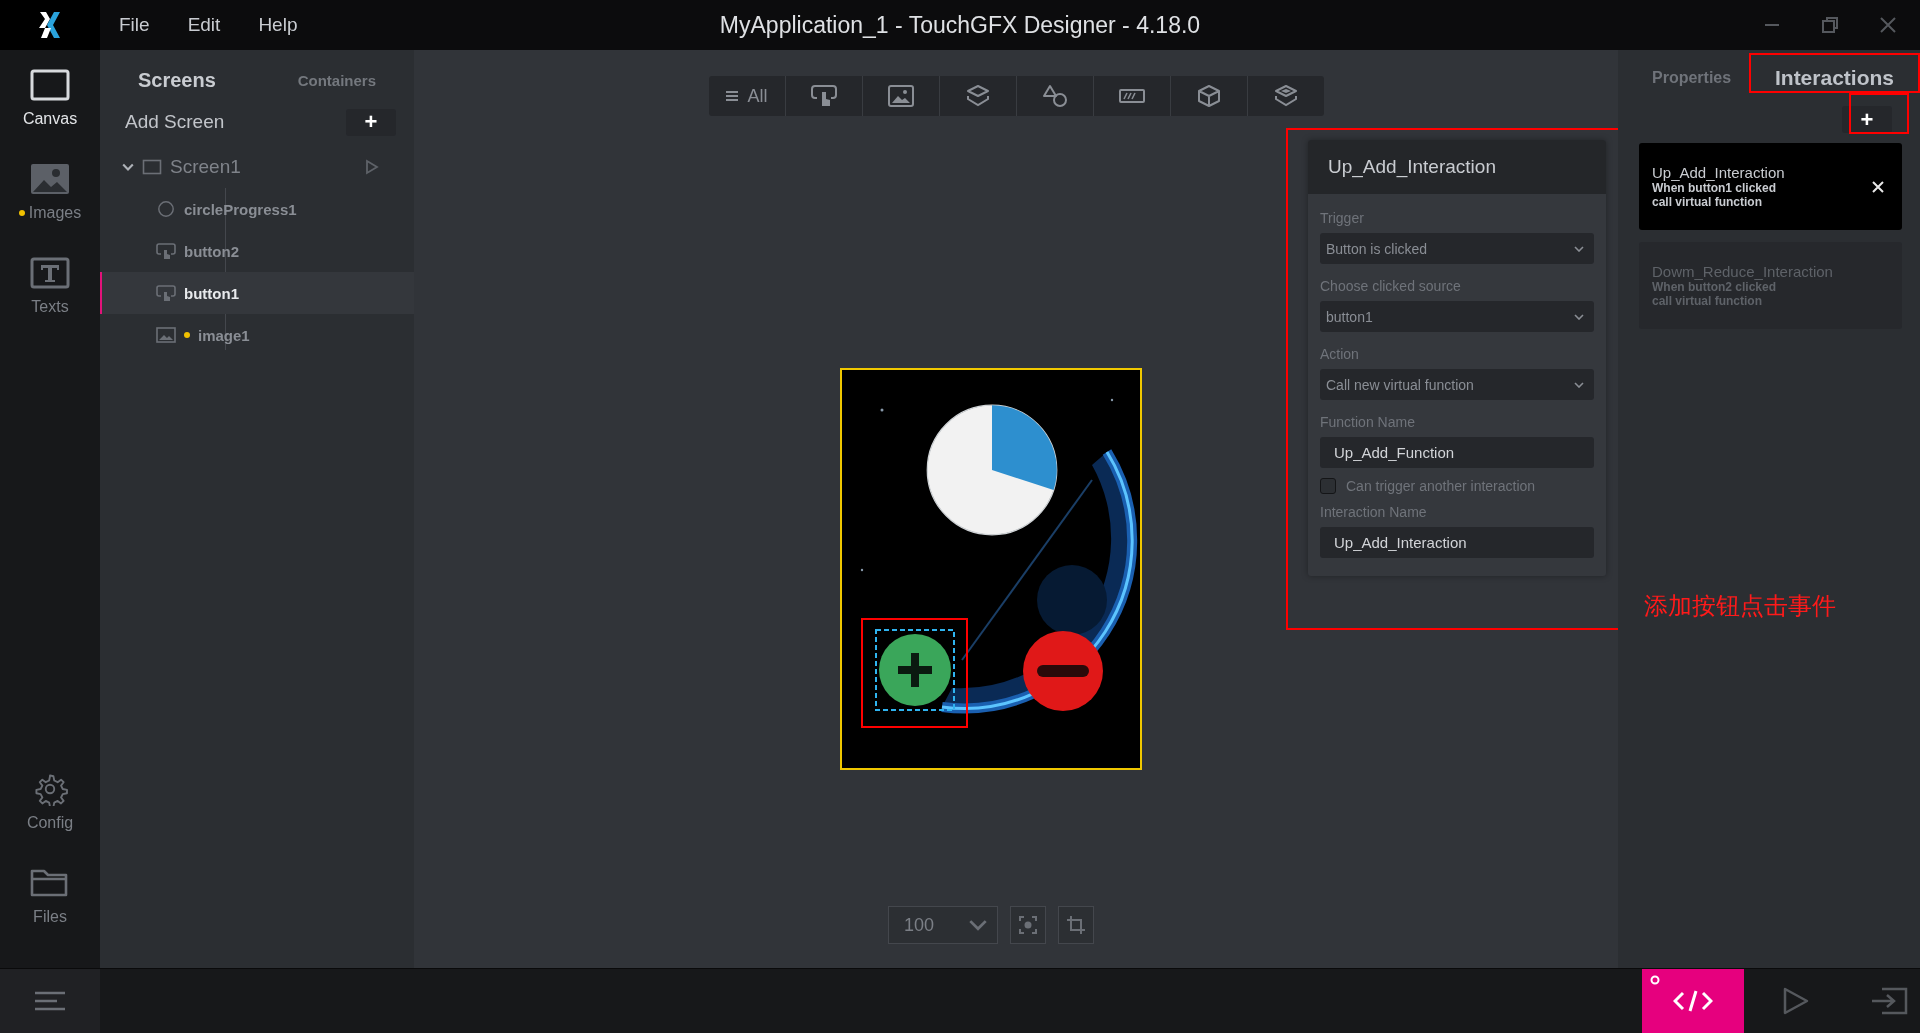  I want to click on focus-icon, so click(1028, 925).